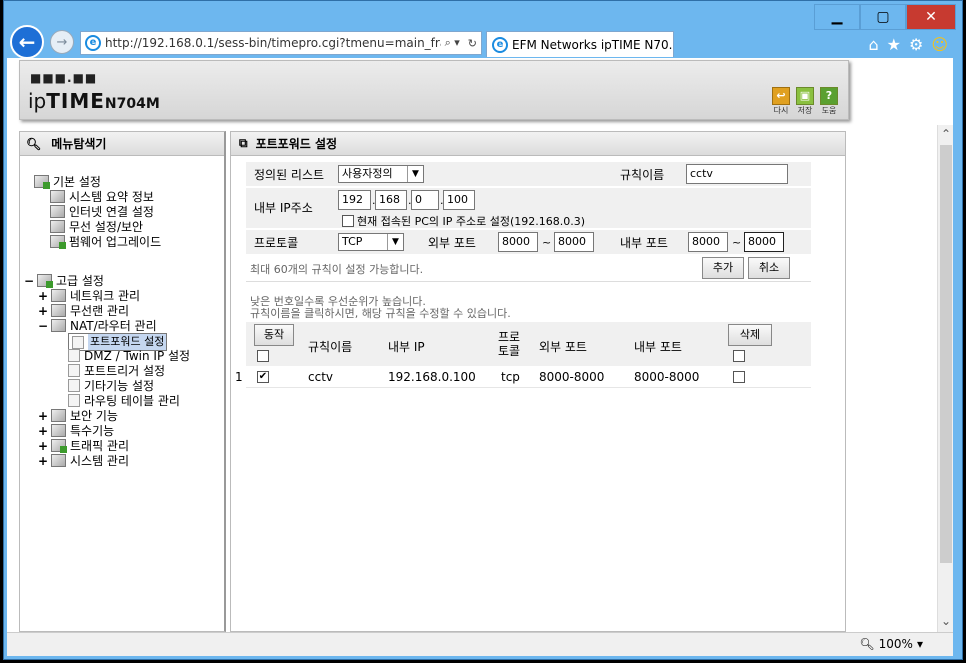 The height and width of the screenshot is (663, 966). I want to click on menu-advanced-settings: − 고급 설정, so click(64, 280).